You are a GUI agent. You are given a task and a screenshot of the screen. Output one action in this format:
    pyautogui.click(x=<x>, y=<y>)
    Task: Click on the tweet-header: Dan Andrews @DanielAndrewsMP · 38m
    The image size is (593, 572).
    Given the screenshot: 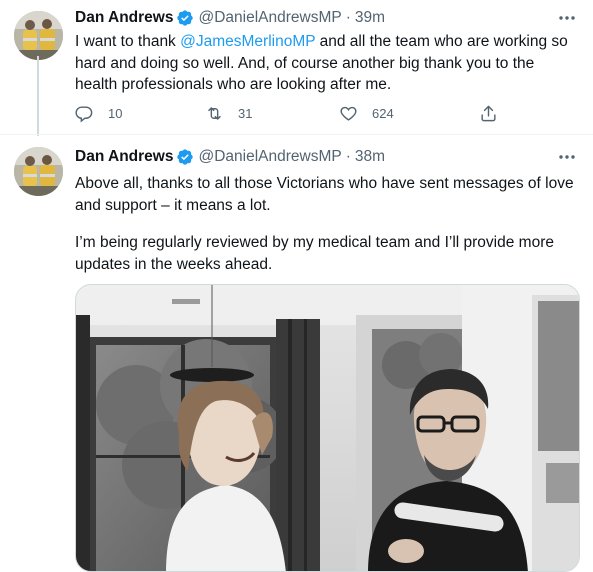 What is the action you would take?
    pyautogui.click(x=230, y=157)
    